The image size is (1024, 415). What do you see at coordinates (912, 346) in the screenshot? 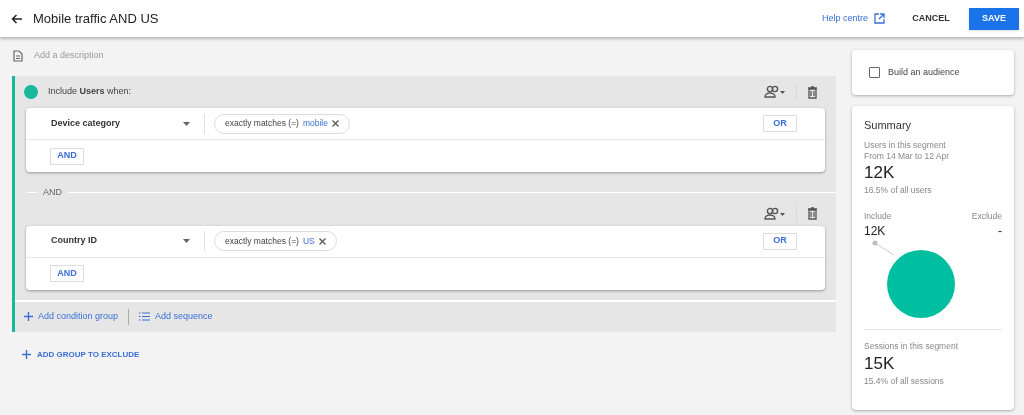
I see `sessions-label: Sessions in this segment` at bounding box center [912, 346].